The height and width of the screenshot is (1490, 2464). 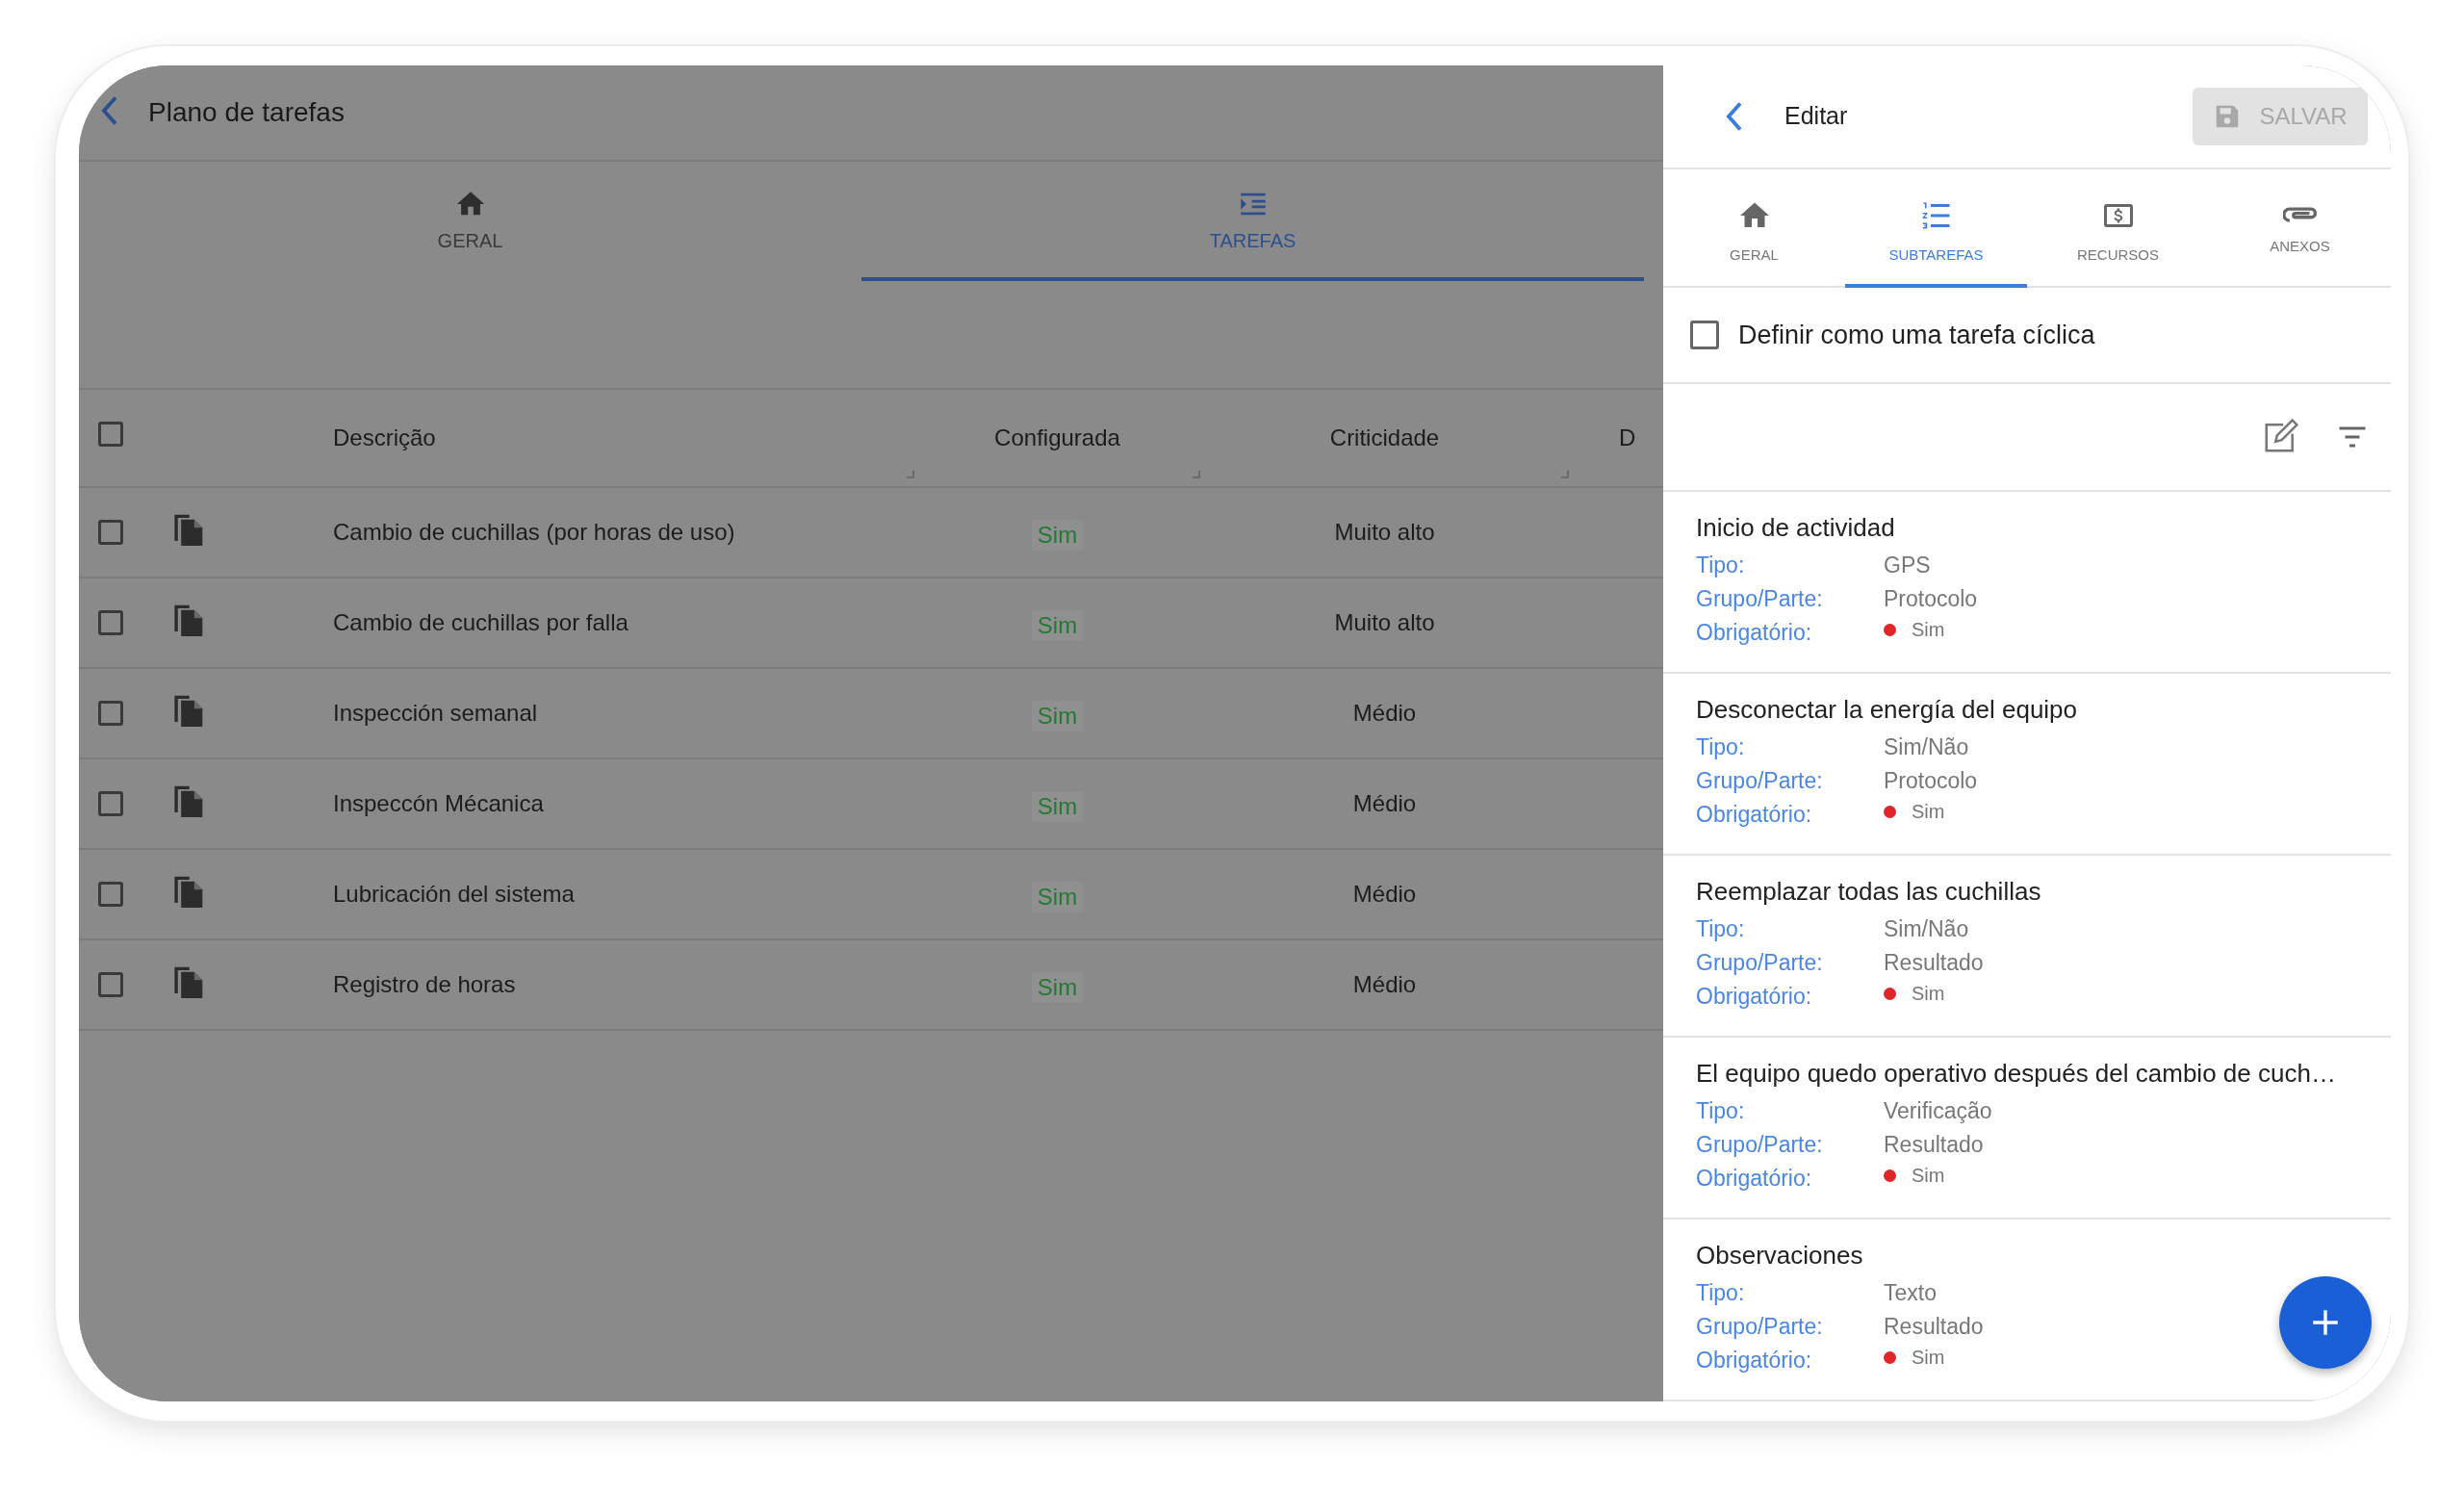 What do you see at coordinates (1907, 565) in the screenshot?
I see `field-value: GPS` at bounding box center [1907, 565].